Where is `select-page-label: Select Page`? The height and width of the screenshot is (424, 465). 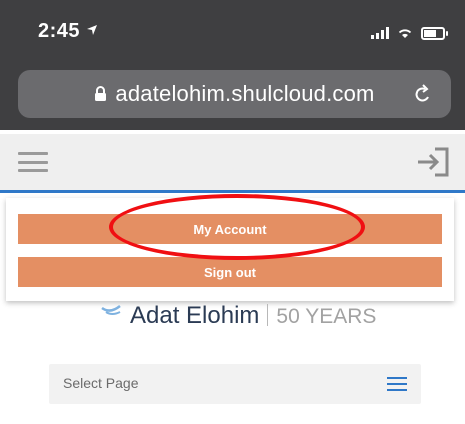
select-page-label: Select Page is located at coordinates (101, 383).